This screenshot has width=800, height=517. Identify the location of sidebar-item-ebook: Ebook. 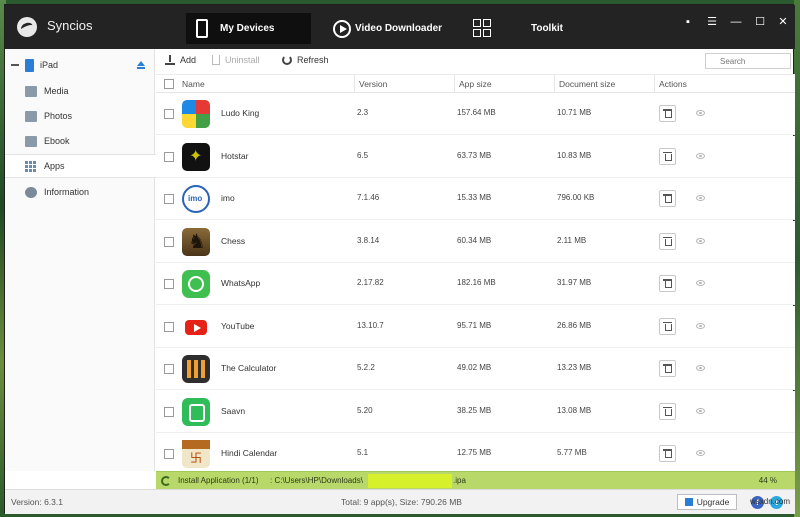
(80, 141).